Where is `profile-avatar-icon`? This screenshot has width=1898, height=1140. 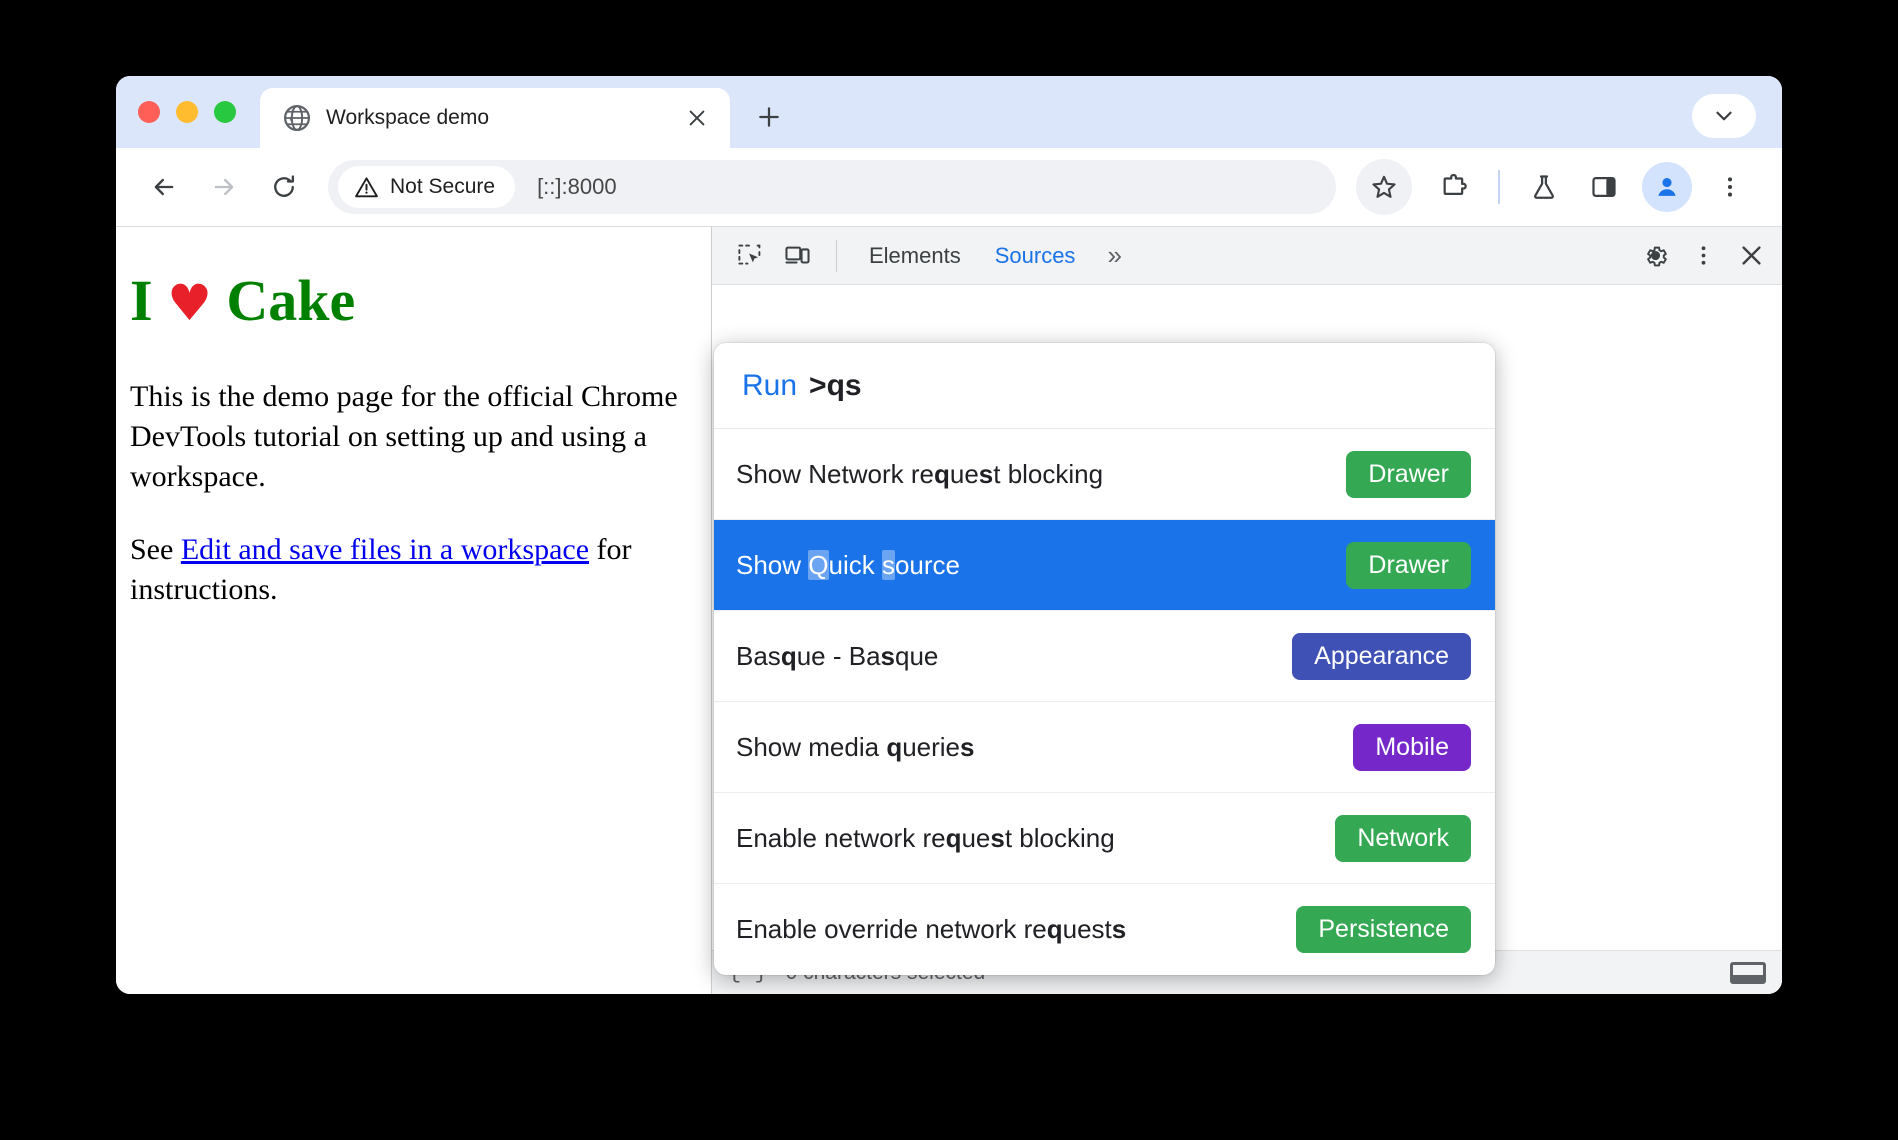
profile-avatar-icon is located at coordinates (1667, 187).